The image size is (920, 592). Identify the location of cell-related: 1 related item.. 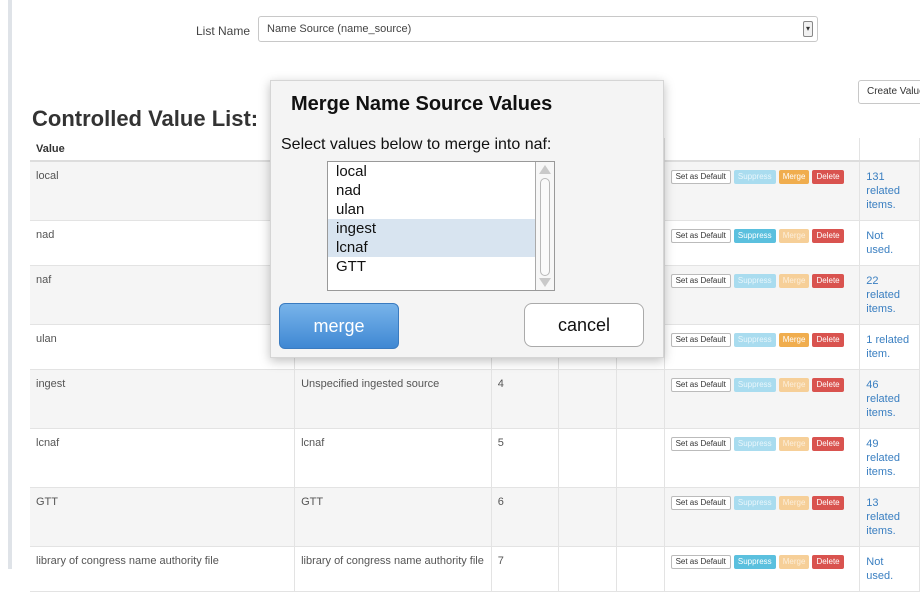
(889, 347).